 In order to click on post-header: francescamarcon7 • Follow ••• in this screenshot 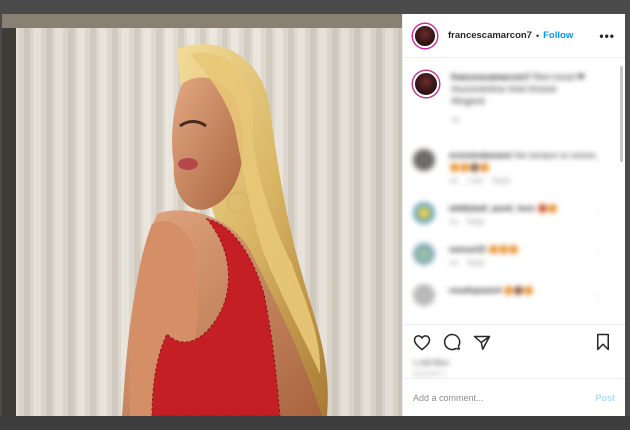, I will do `click(514, 36)`.